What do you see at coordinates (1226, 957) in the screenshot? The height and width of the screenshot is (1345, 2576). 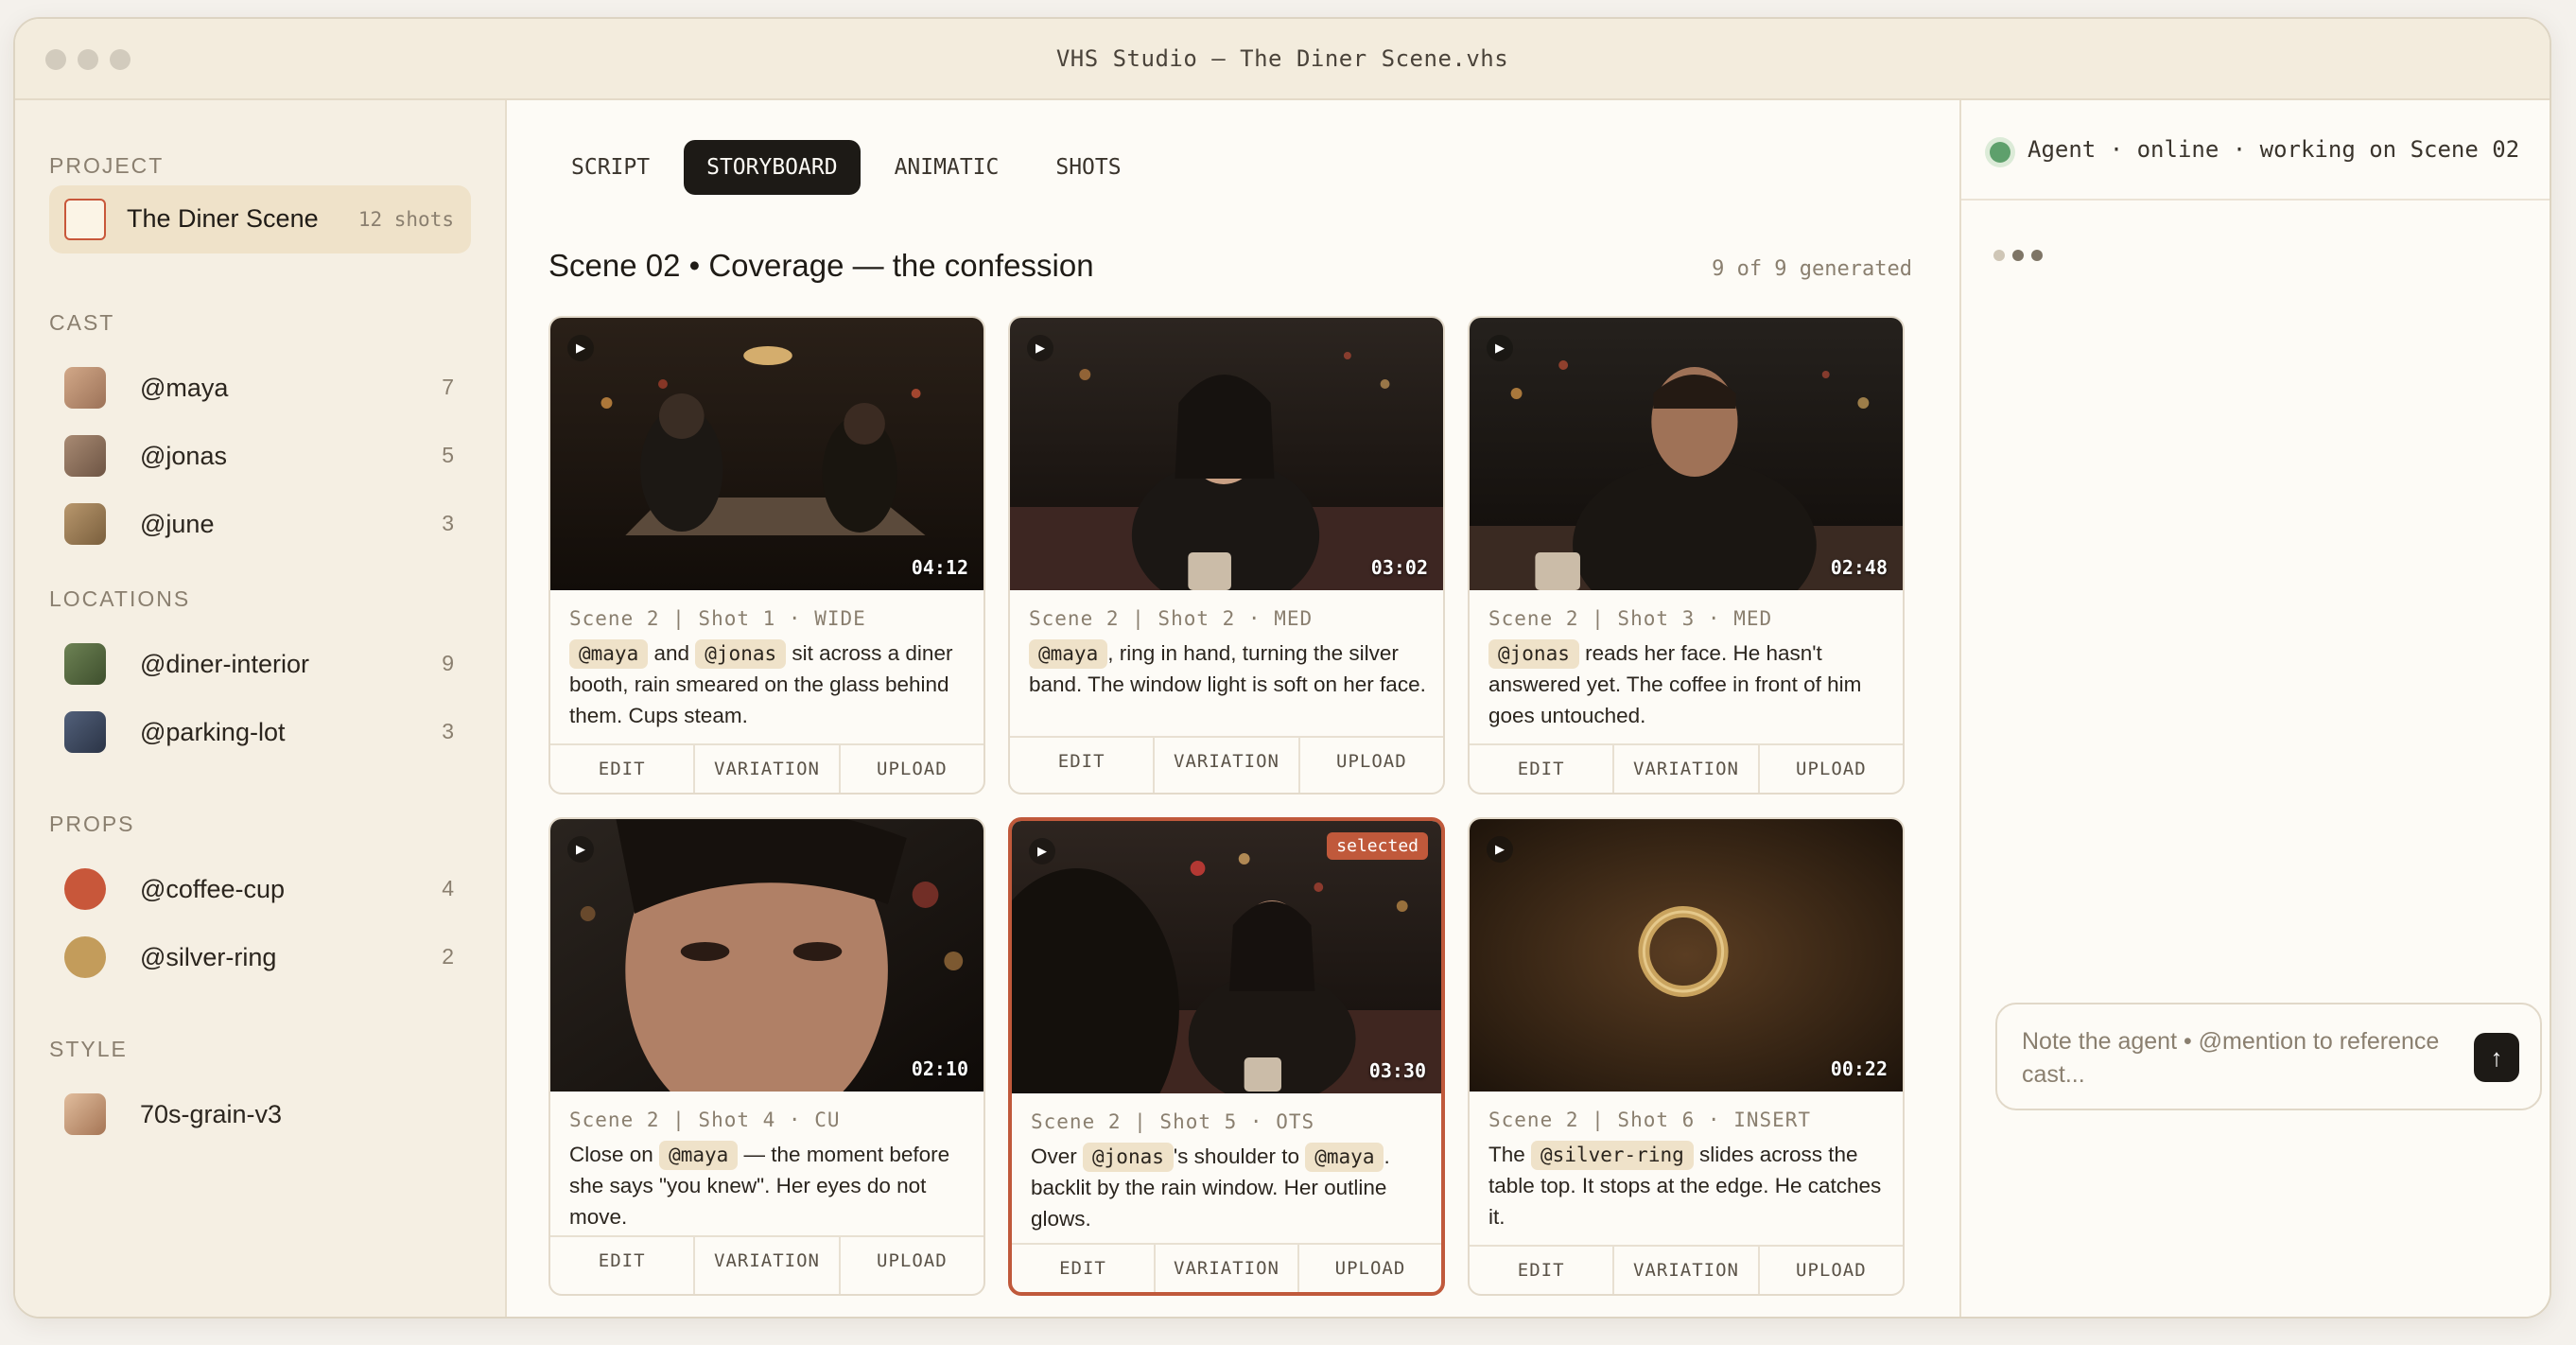 I see `shot-thumbnail: ▶ selected 03:30` at bounding box center [1226, 957].